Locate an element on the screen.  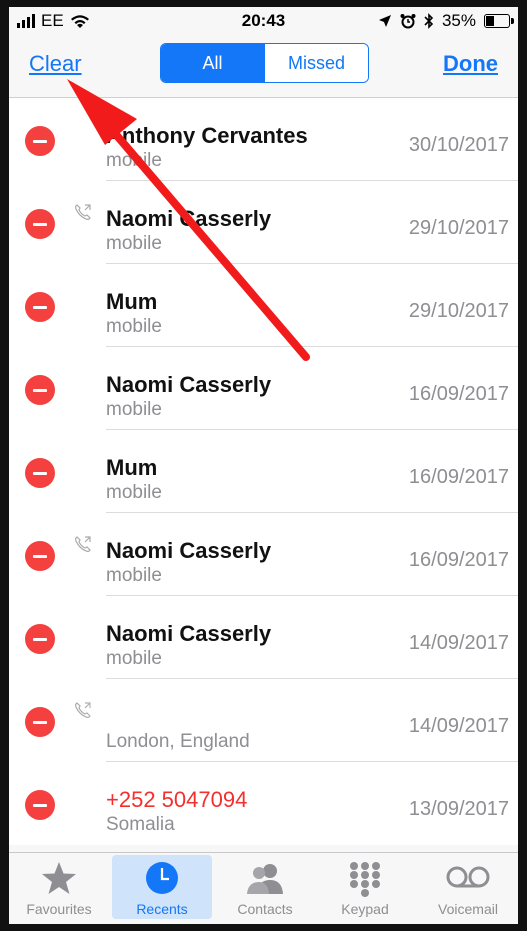
status-bar: EE 20:43 35% is located at coordinates (263, 21).